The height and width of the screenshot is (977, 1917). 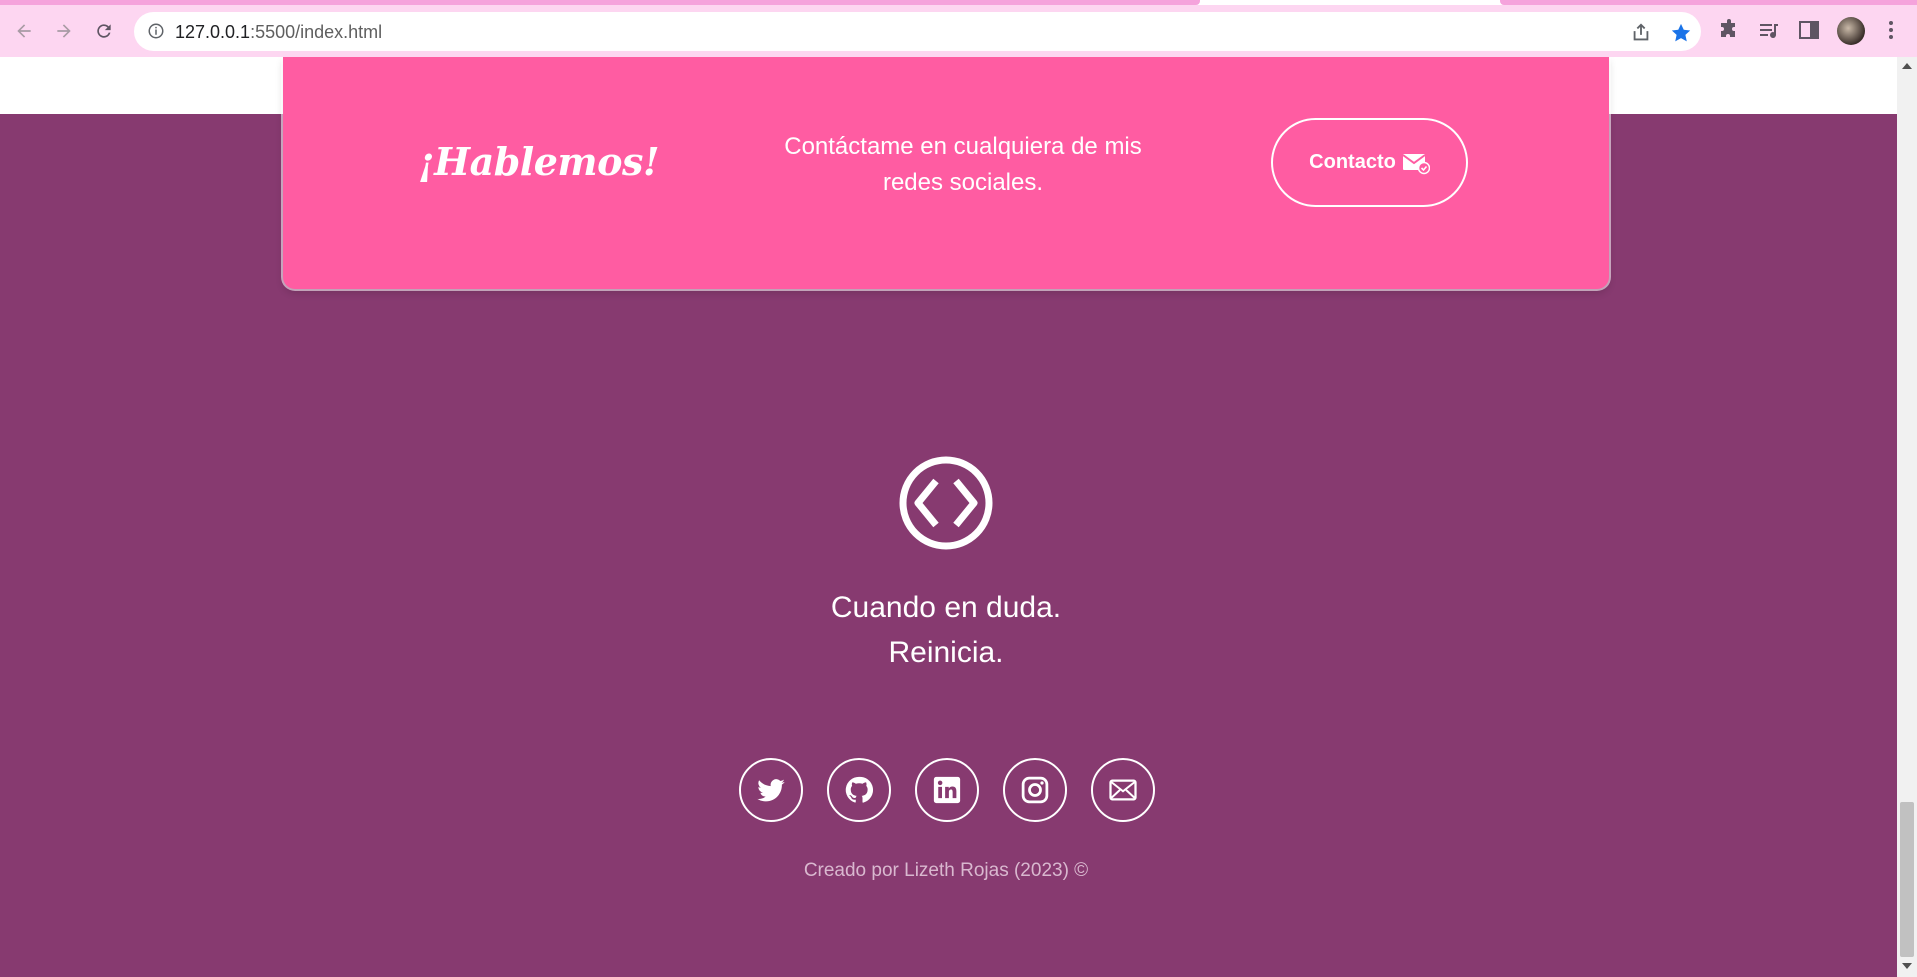 I want to click on twitter-icon, so click(x=771, y=790).